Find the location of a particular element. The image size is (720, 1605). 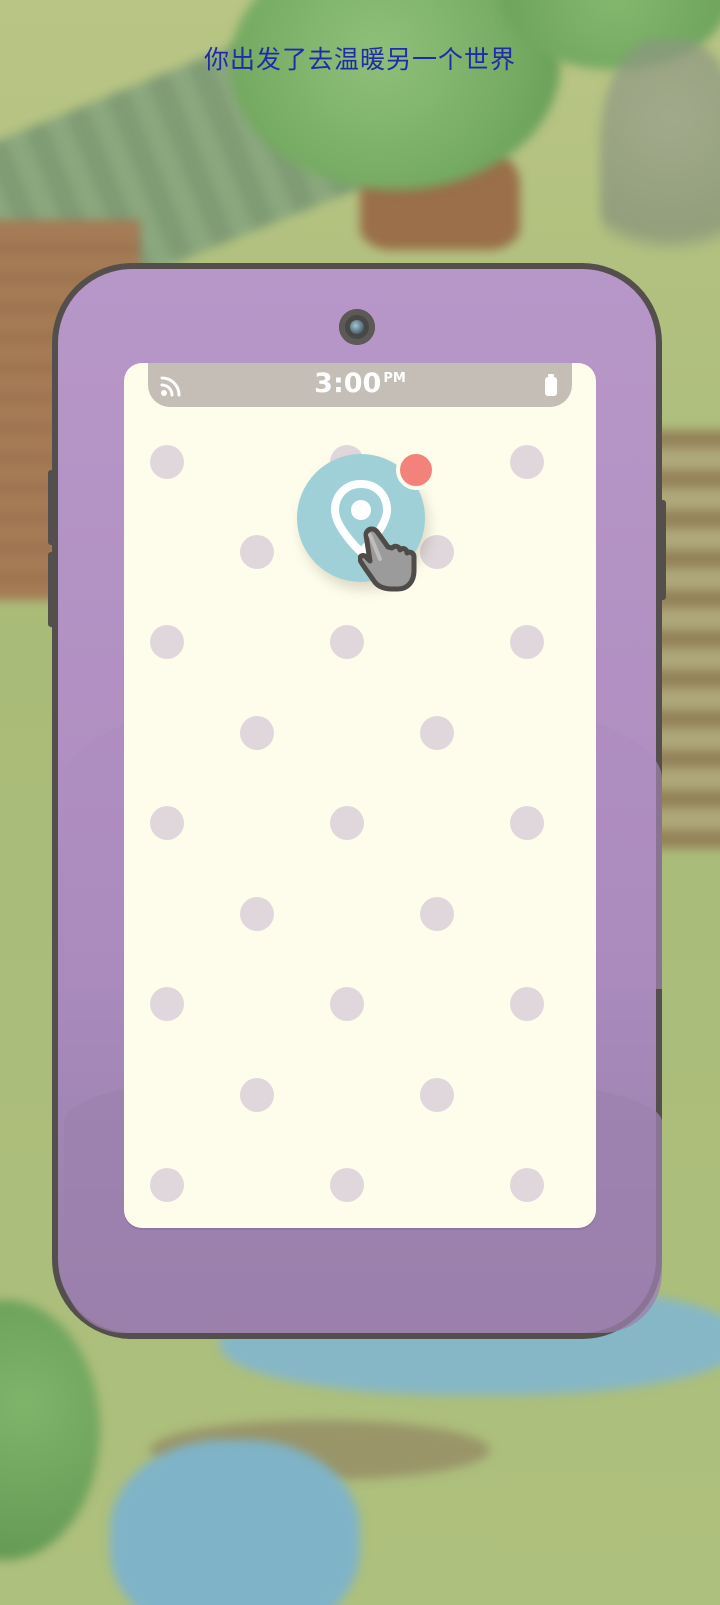

clock-time: 3:00 is located at coordinates (348, 383).